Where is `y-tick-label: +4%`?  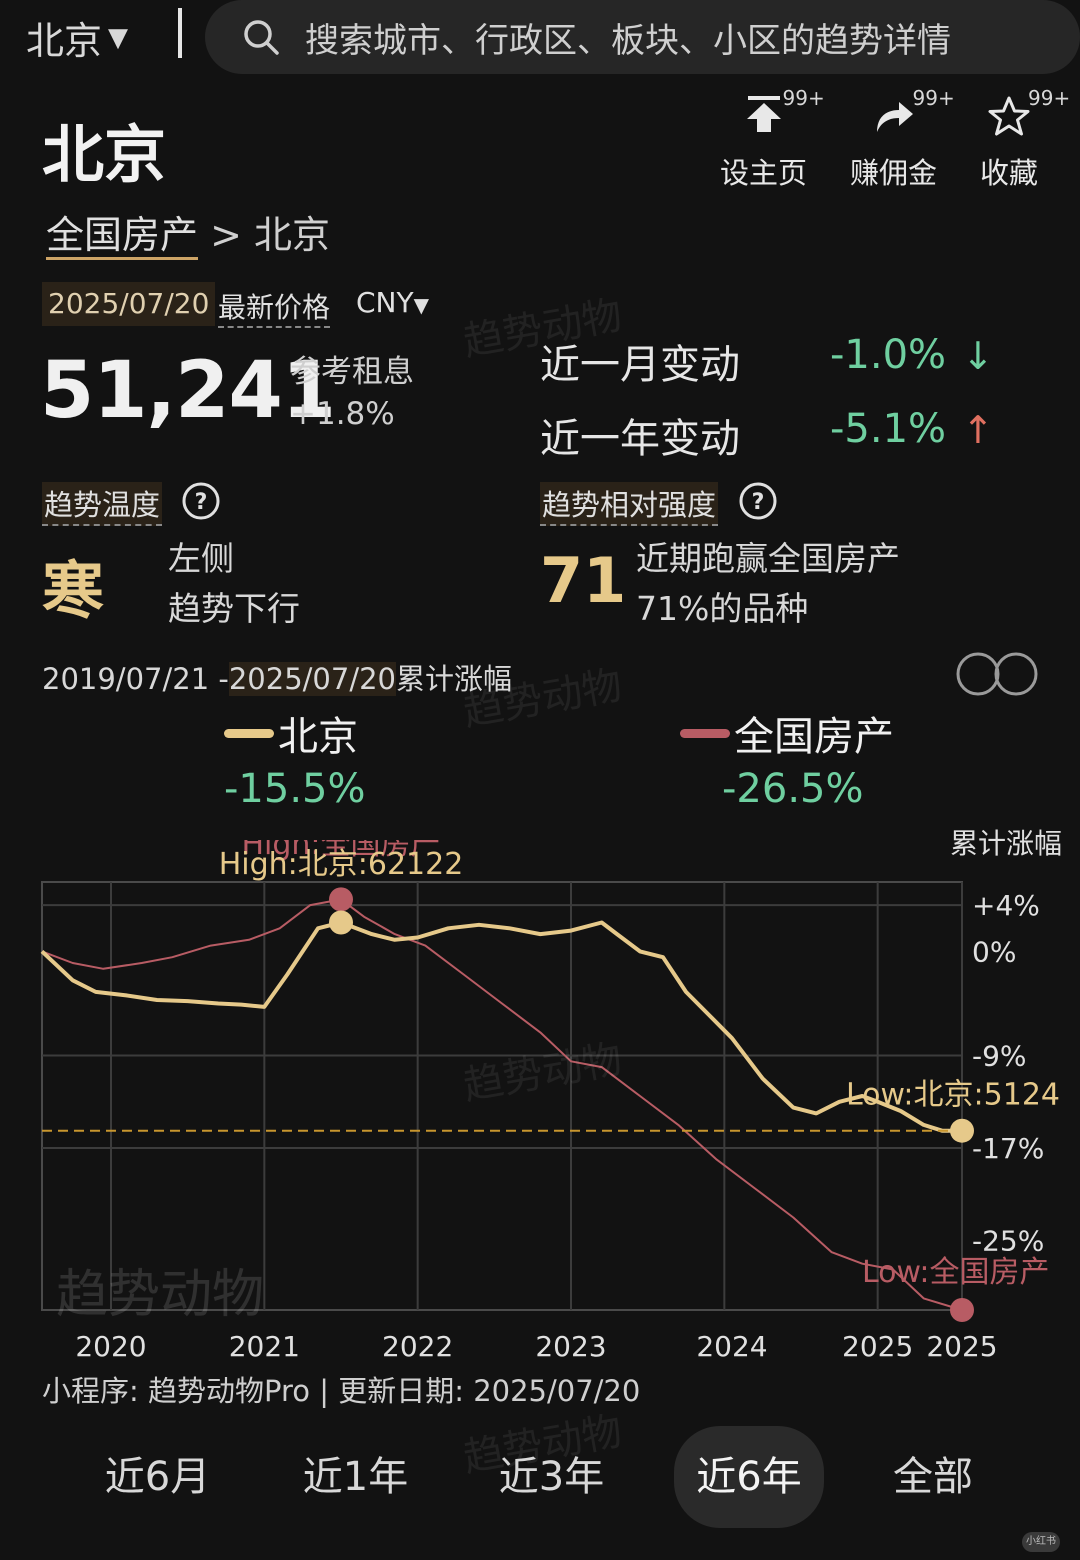
y-tick-label: +4% is located at coordinates (1006, 905).